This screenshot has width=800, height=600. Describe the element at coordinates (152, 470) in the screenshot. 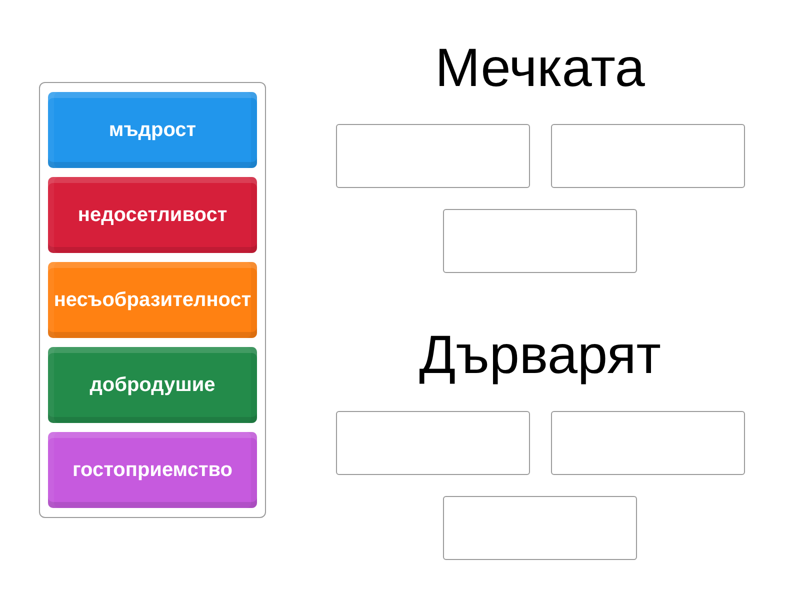

I see `word-tile: гостоприемство` at that location.